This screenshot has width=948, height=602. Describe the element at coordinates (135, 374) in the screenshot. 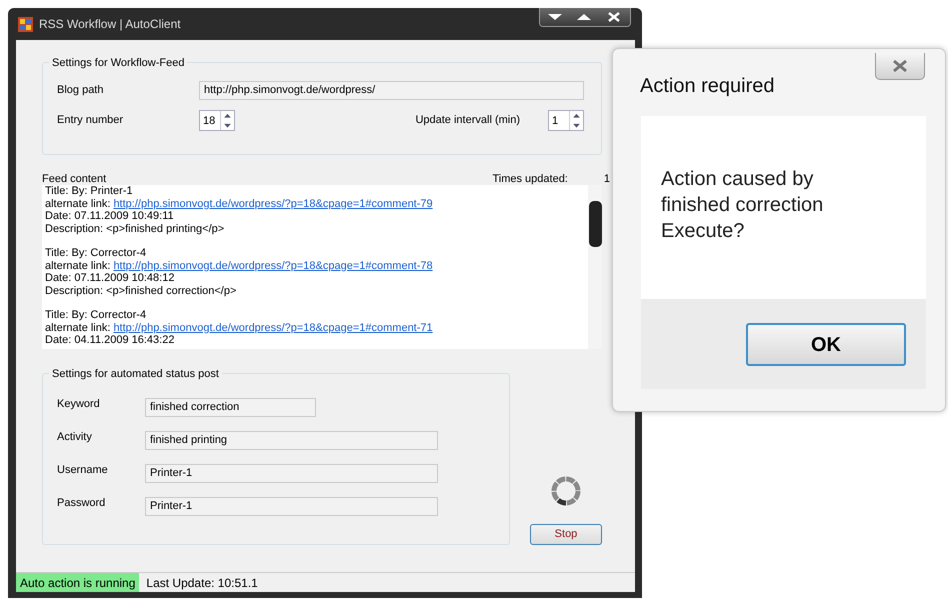

I see `group-title: Settings for automated status post` at that location.